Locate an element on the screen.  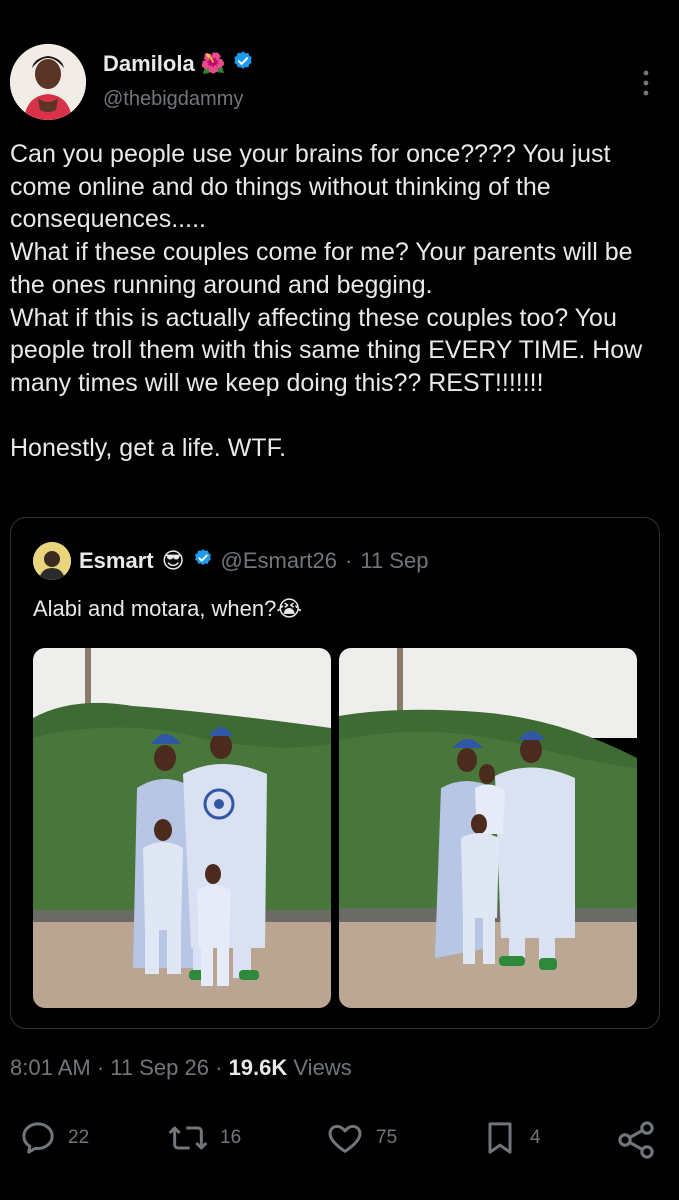
views-count: 19.6K is located at coordinates (258, 1067).